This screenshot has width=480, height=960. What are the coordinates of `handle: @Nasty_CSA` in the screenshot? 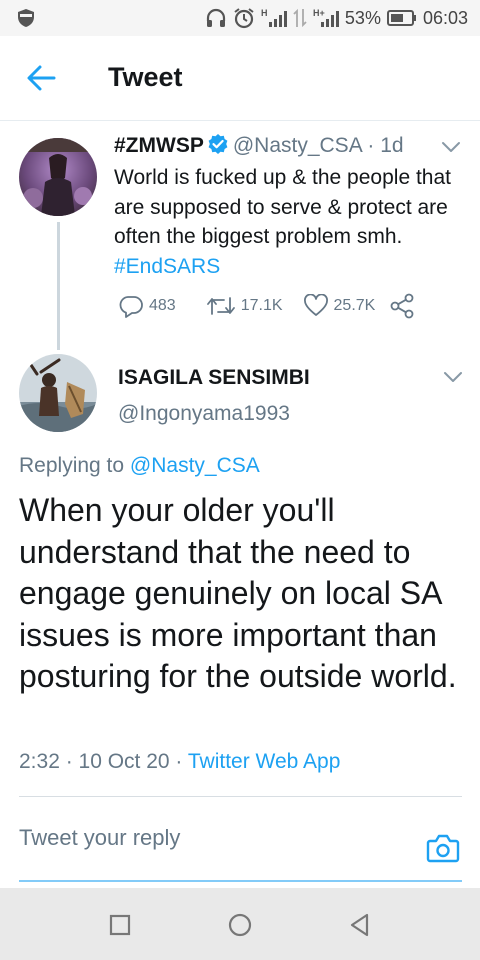 It's located at (297, 145).